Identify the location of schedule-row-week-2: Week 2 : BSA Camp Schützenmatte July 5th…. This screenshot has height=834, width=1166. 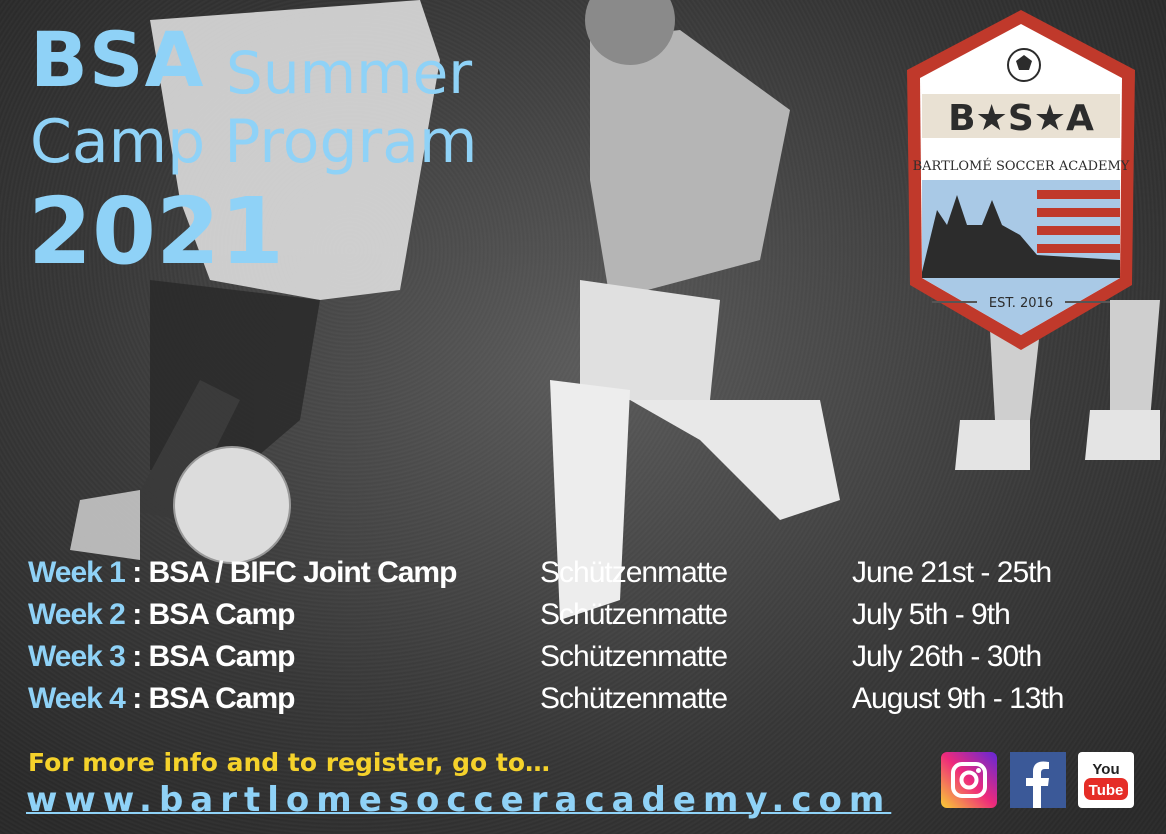
(519, 614).